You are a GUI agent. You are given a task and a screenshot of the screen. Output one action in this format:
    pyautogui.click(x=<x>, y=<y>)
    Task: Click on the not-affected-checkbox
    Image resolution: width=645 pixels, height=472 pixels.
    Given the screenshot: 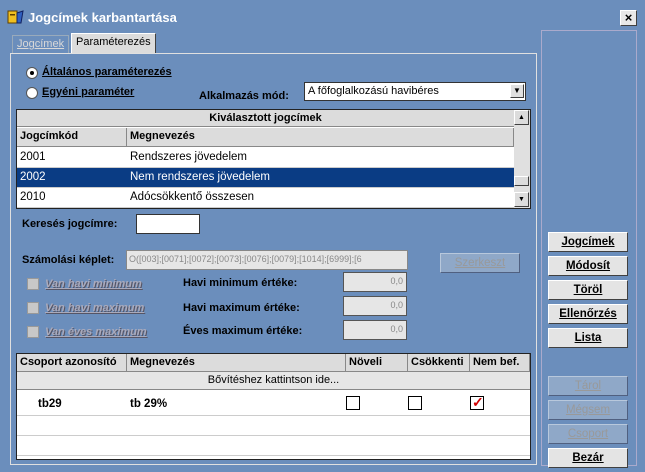 What is the action you would take?
    pyautogui.click(x=477, y=402)
    